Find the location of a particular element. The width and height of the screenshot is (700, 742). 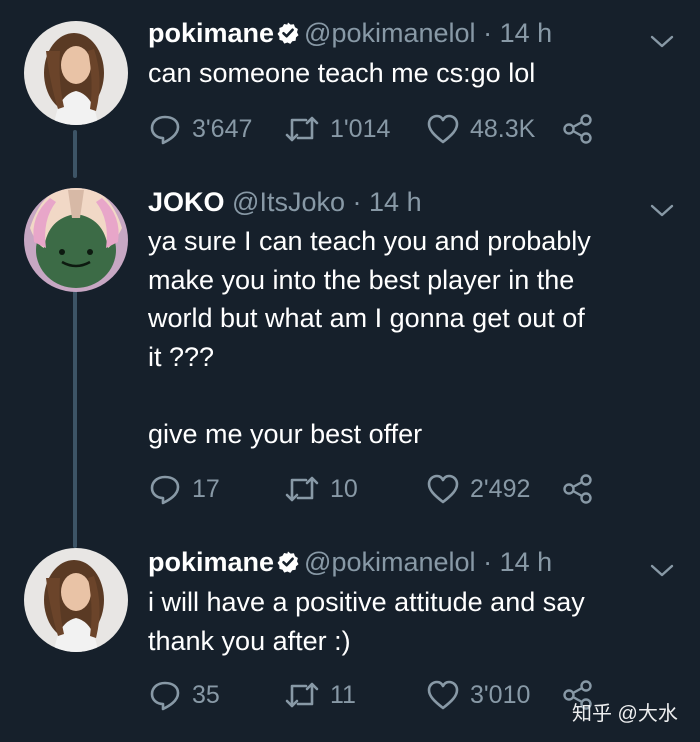

tweet-text: can someone teach me cs:go lol is located at coordinates (341, 73).